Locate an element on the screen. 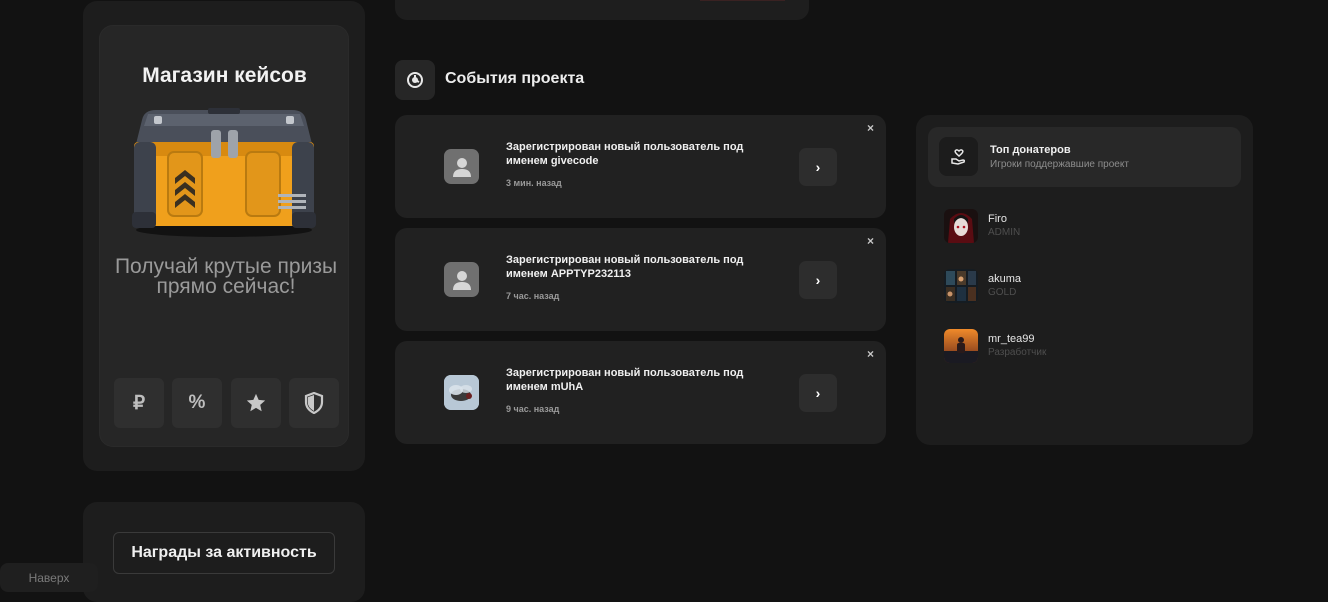  ruble-button: ₽ is located at coordinates (139, 403).